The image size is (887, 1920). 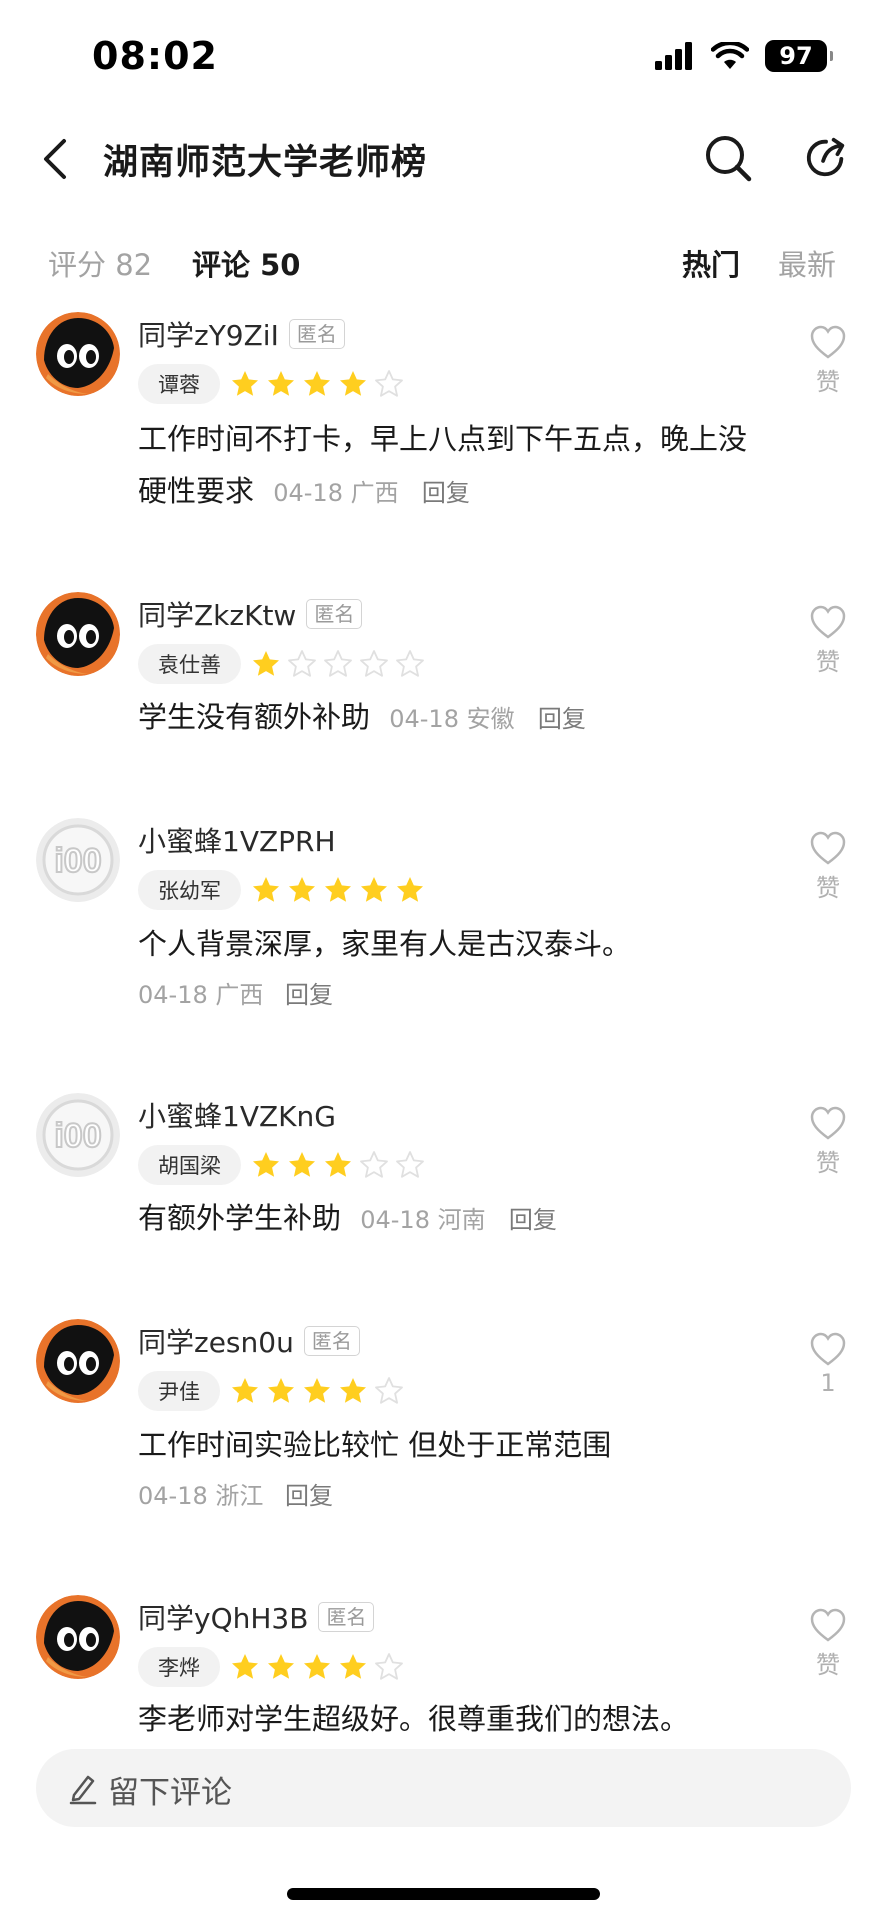 I want to click on teacher-tag: 谭蓉, so click(x=179, y=384).